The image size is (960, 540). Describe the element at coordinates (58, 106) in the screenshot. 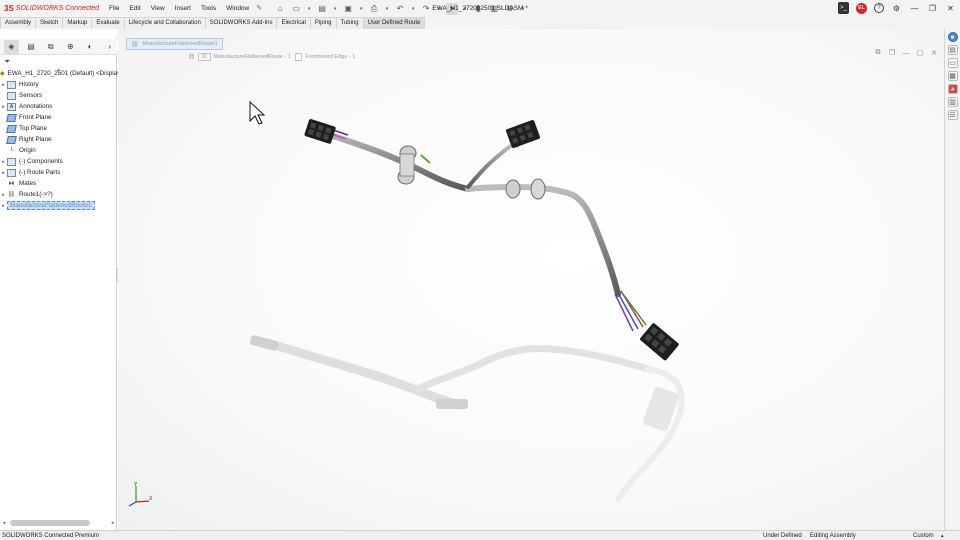

I see `tree-item-annotations: ▸ A Annotations` at that location.